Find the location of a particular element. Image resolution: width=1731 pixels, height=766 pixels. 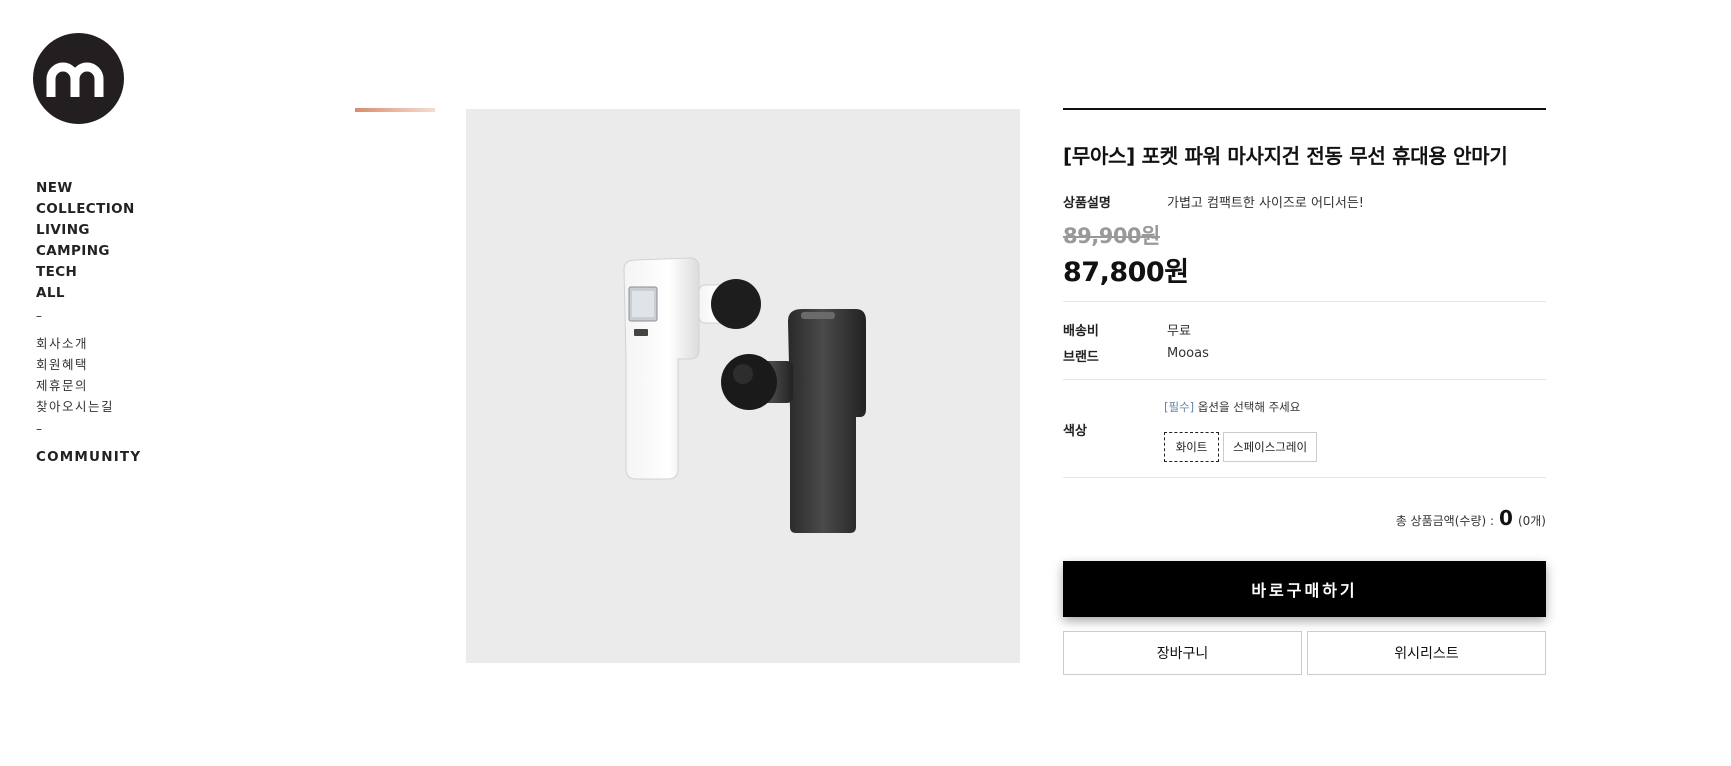

total-amount: 0 is located at coordinates (1506, 518).